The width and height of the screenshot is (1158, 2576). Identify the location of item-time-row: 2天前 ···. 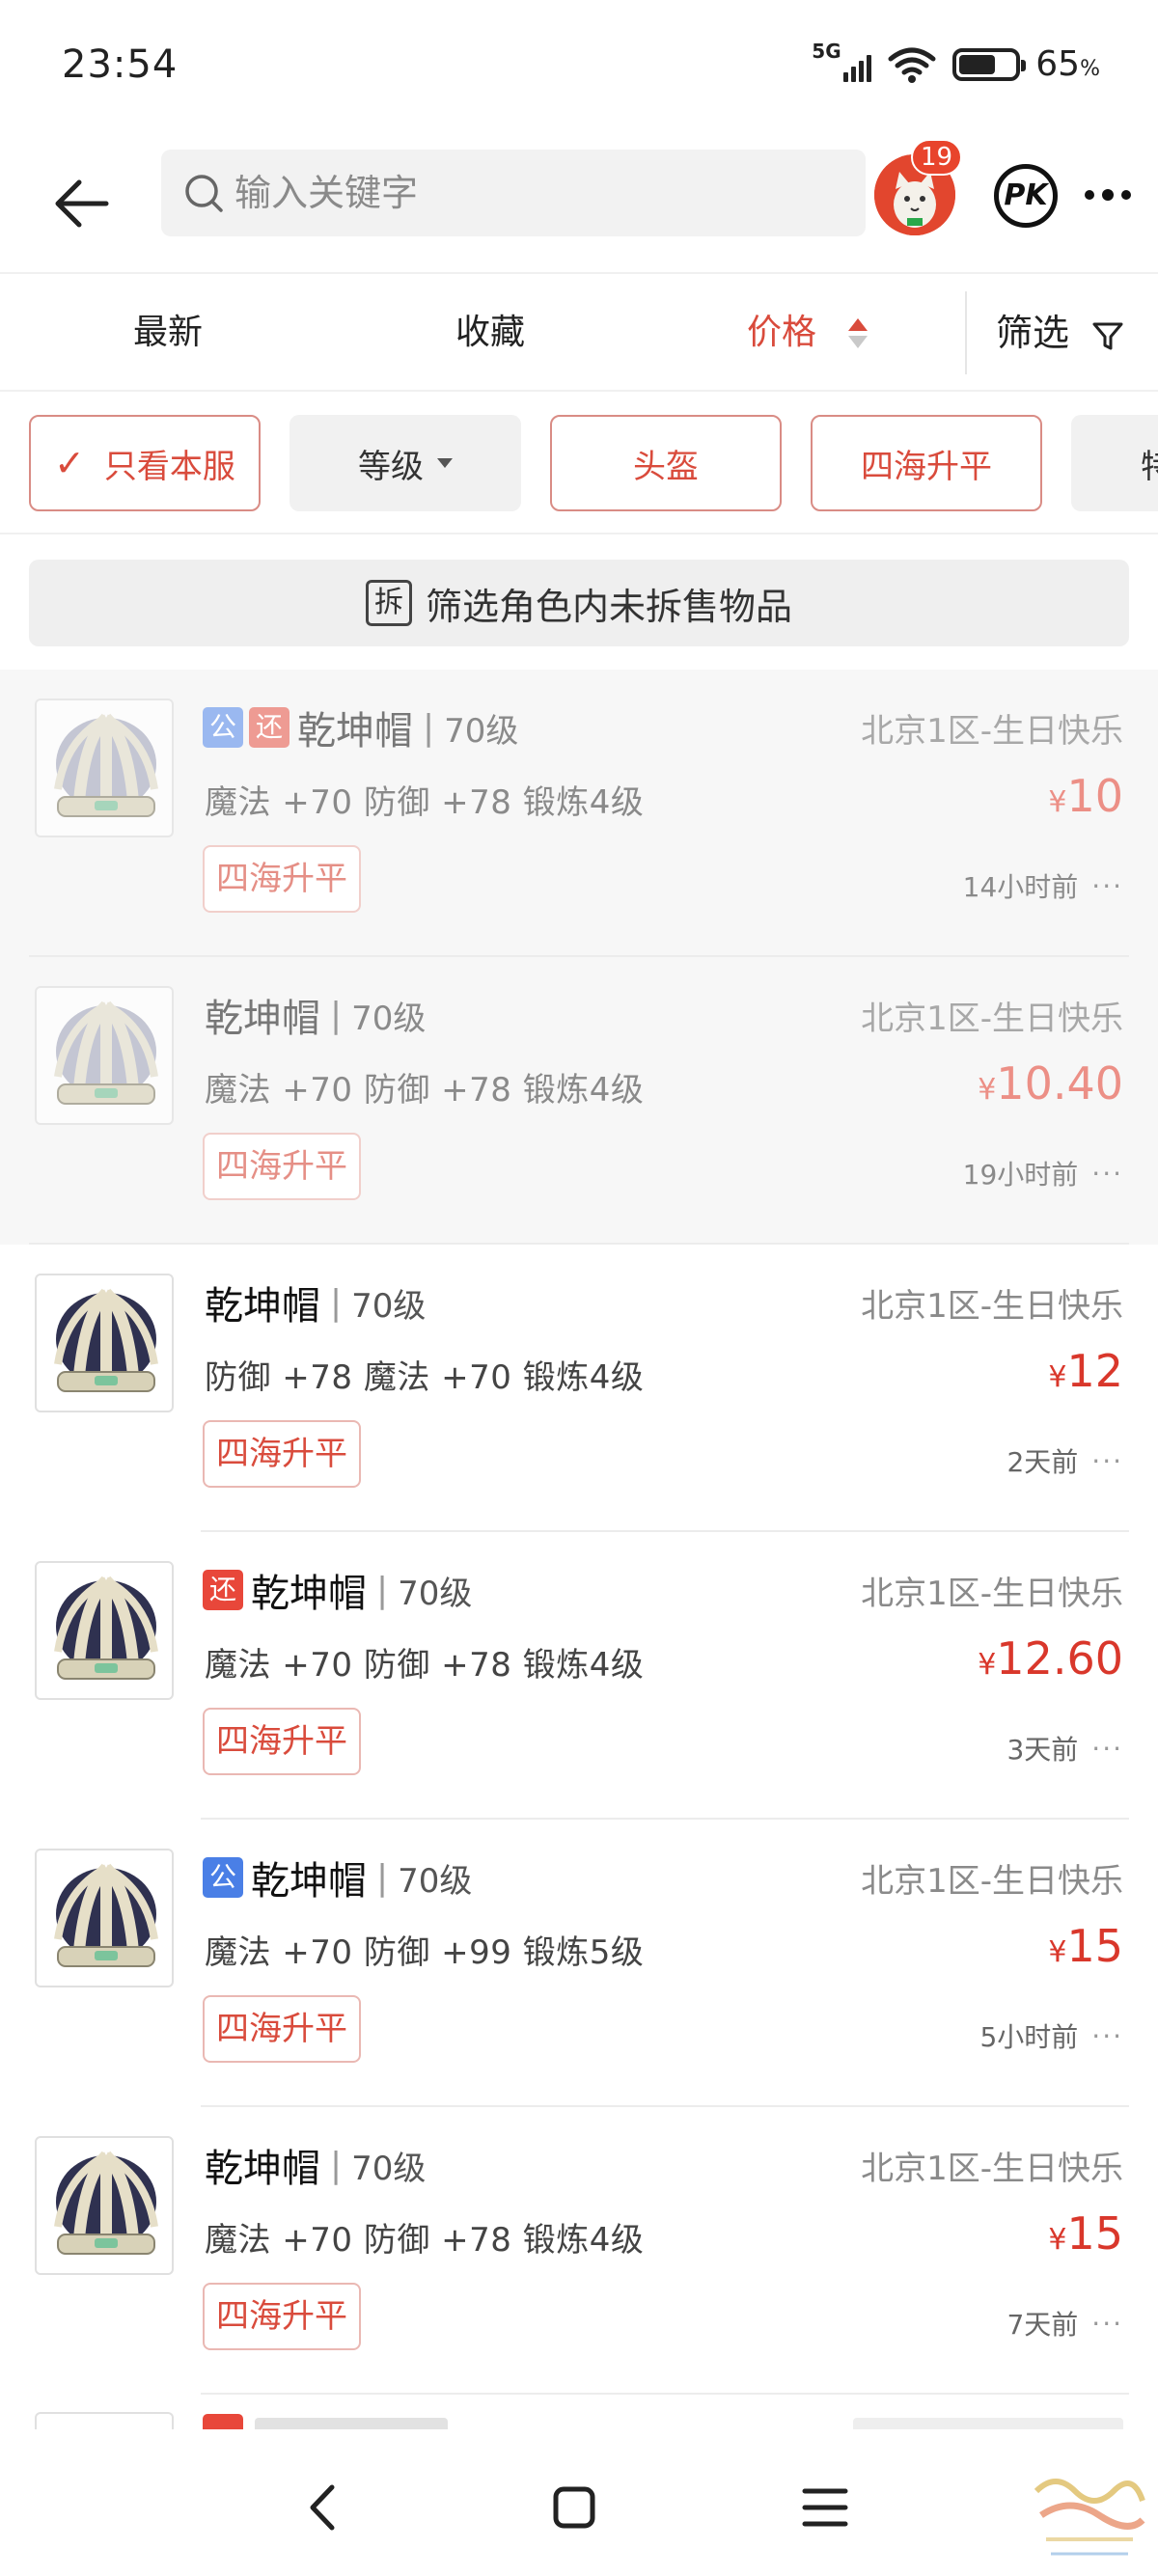
(1064, 1460).